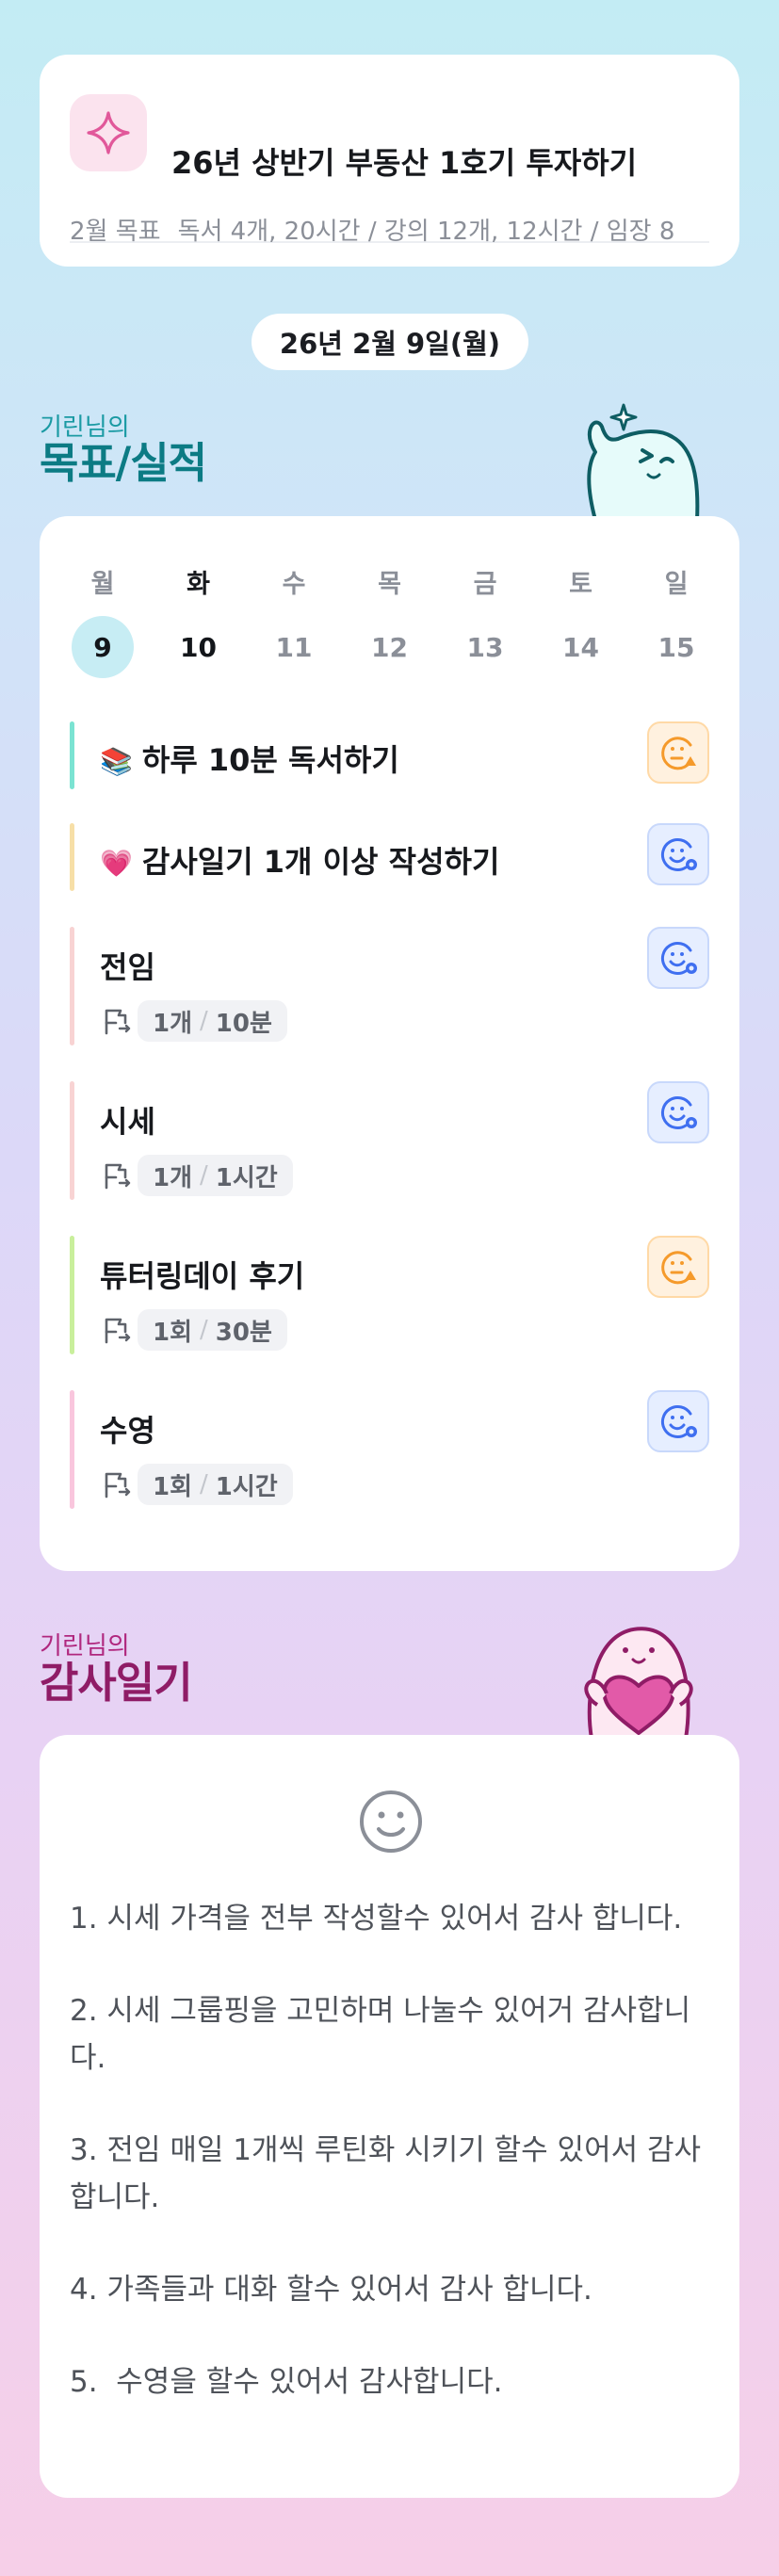 This screenshot has width=779, height=2576. I want to click on task-item: 💗 감사일기 1개 이상 작성하기, so click(389, 857).